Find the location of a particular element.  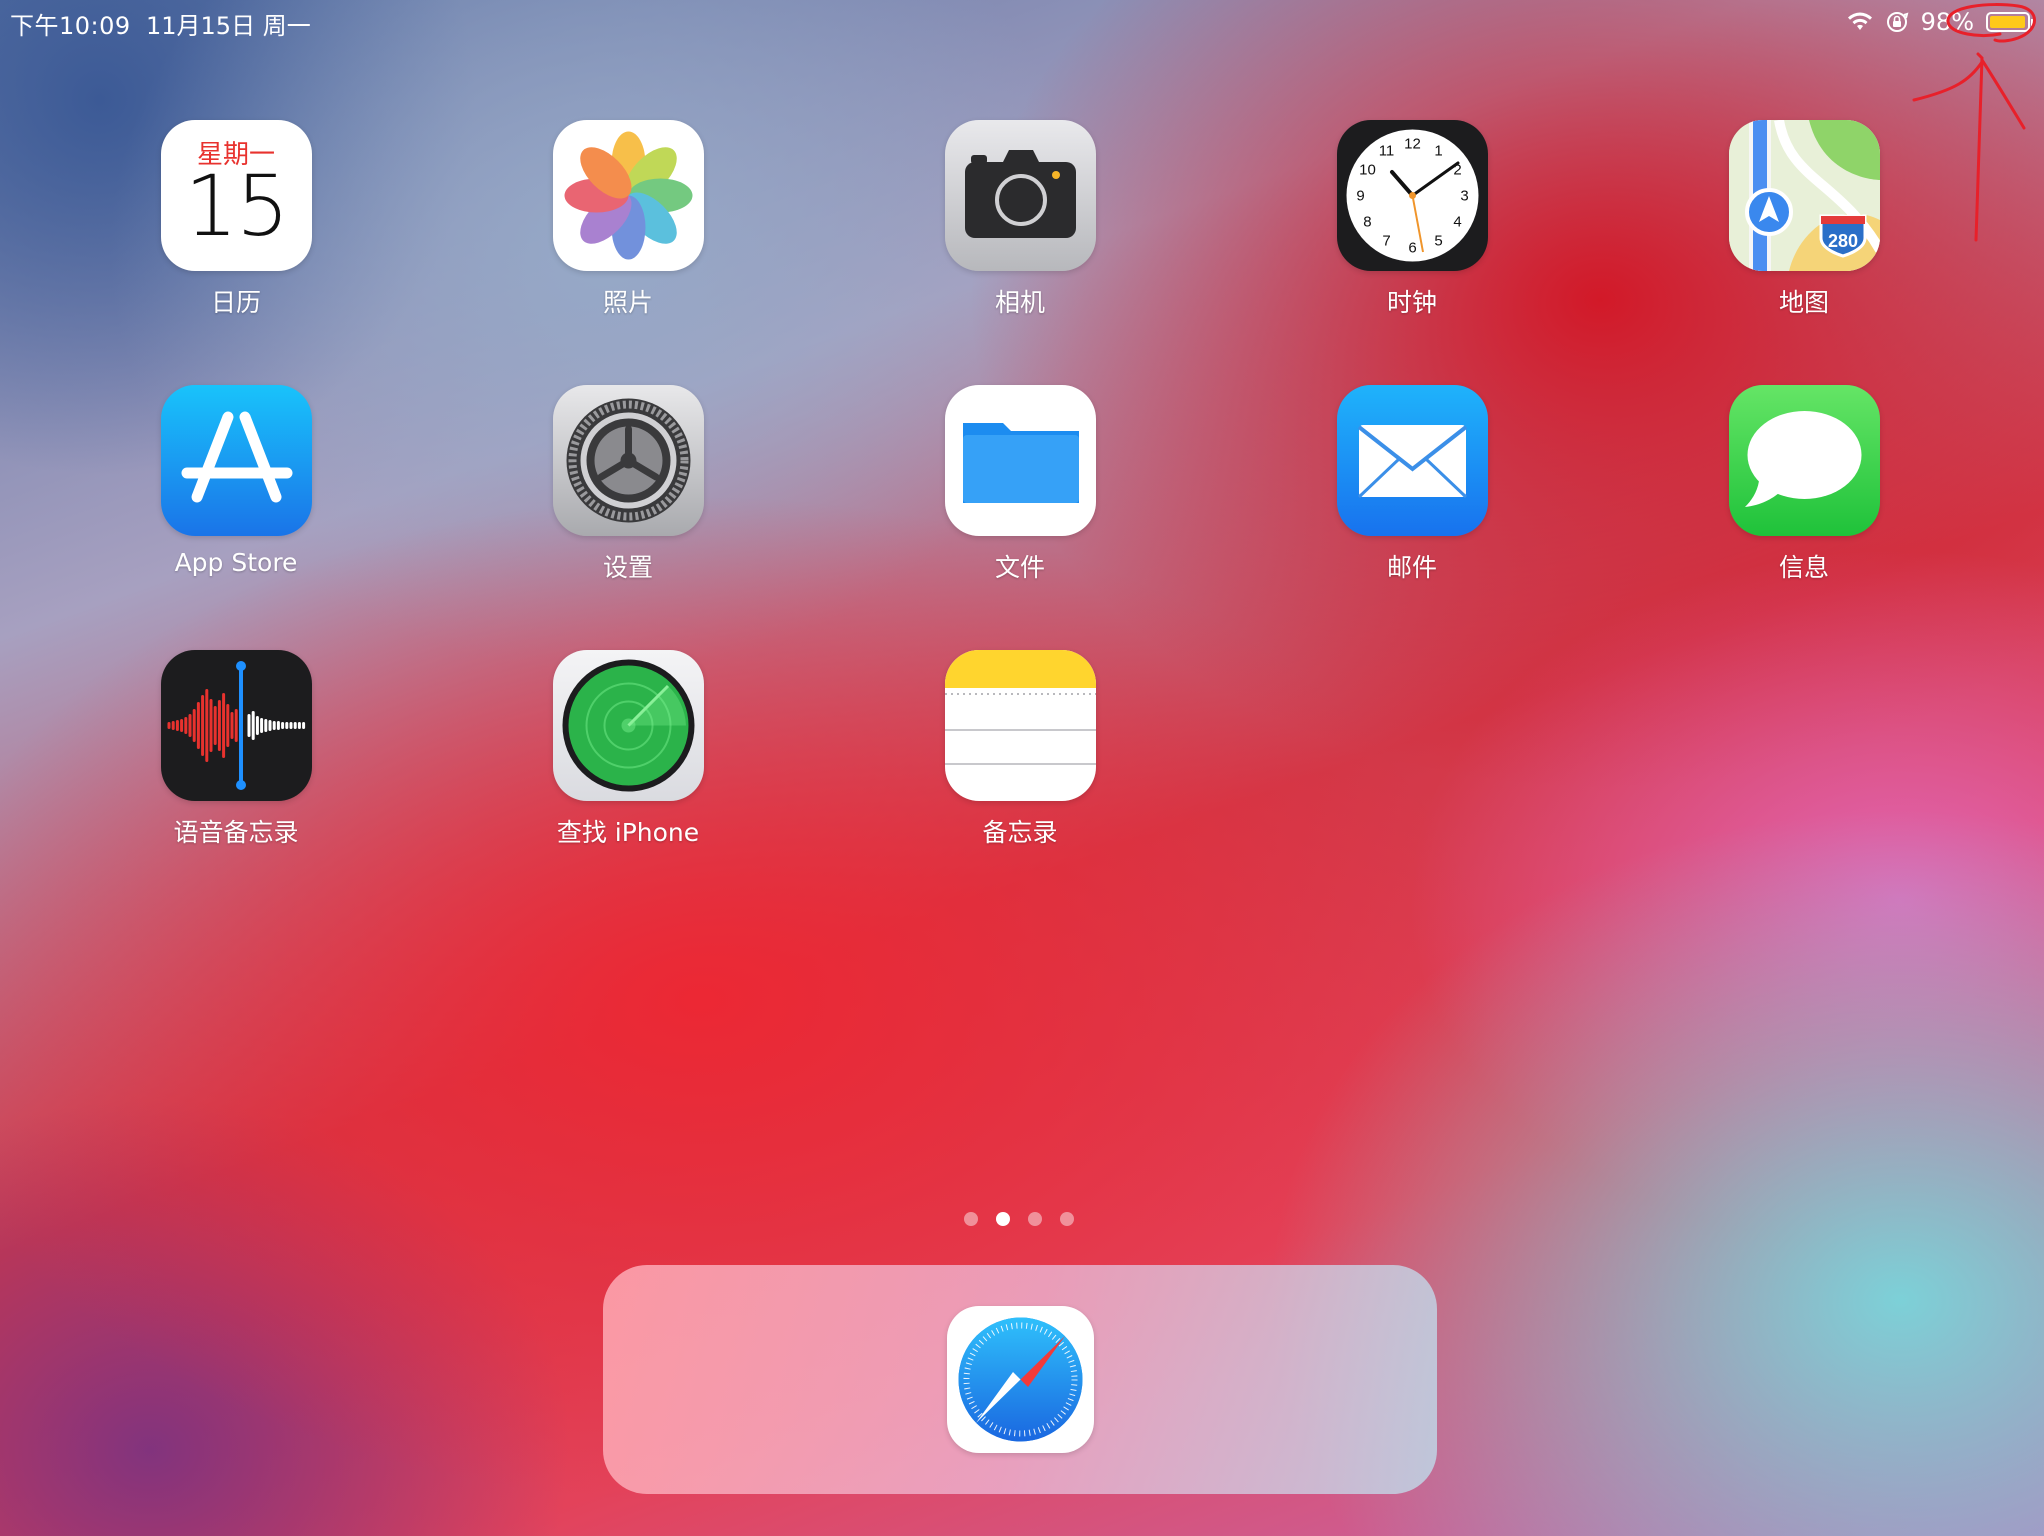

app-messages: 信息 is located at coordinates (1804, 484).